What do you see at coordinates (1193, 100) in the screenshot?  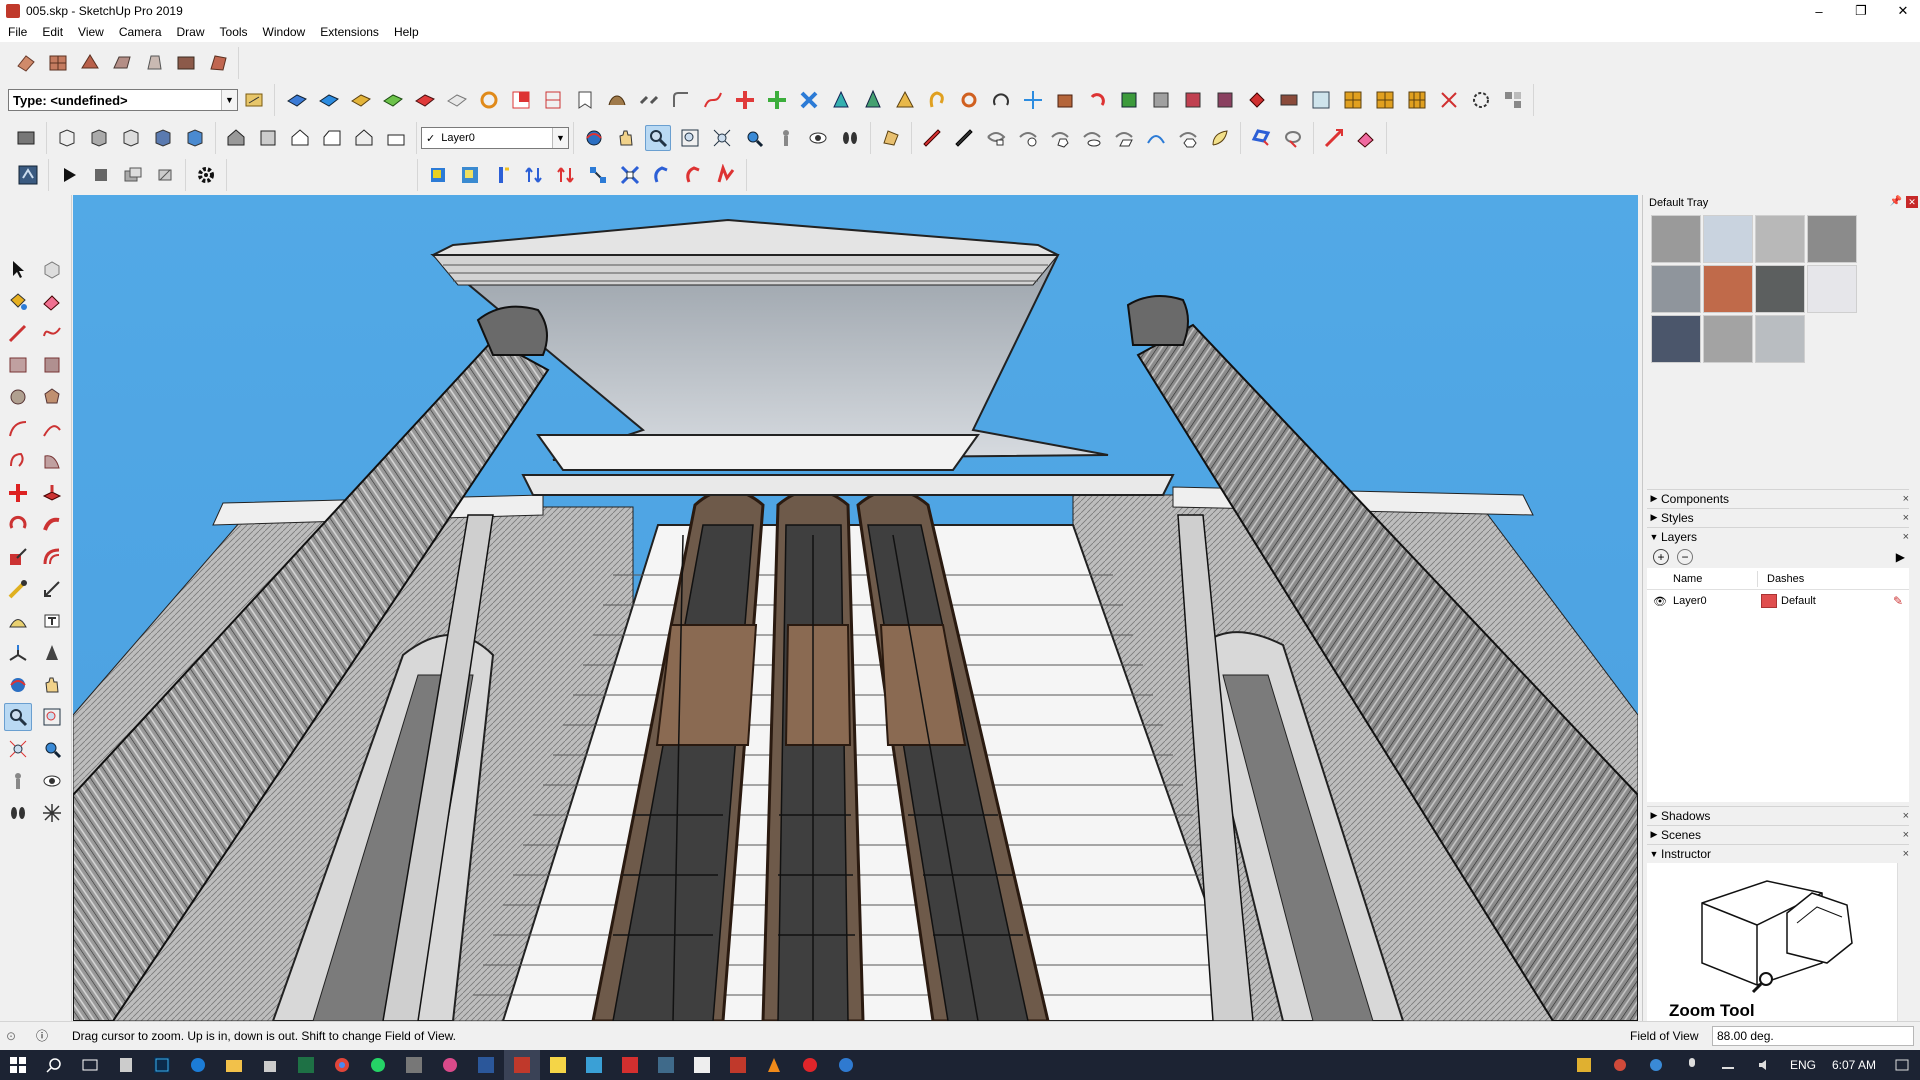 I see `component-red-icon` at bounding box center [1193, 100].